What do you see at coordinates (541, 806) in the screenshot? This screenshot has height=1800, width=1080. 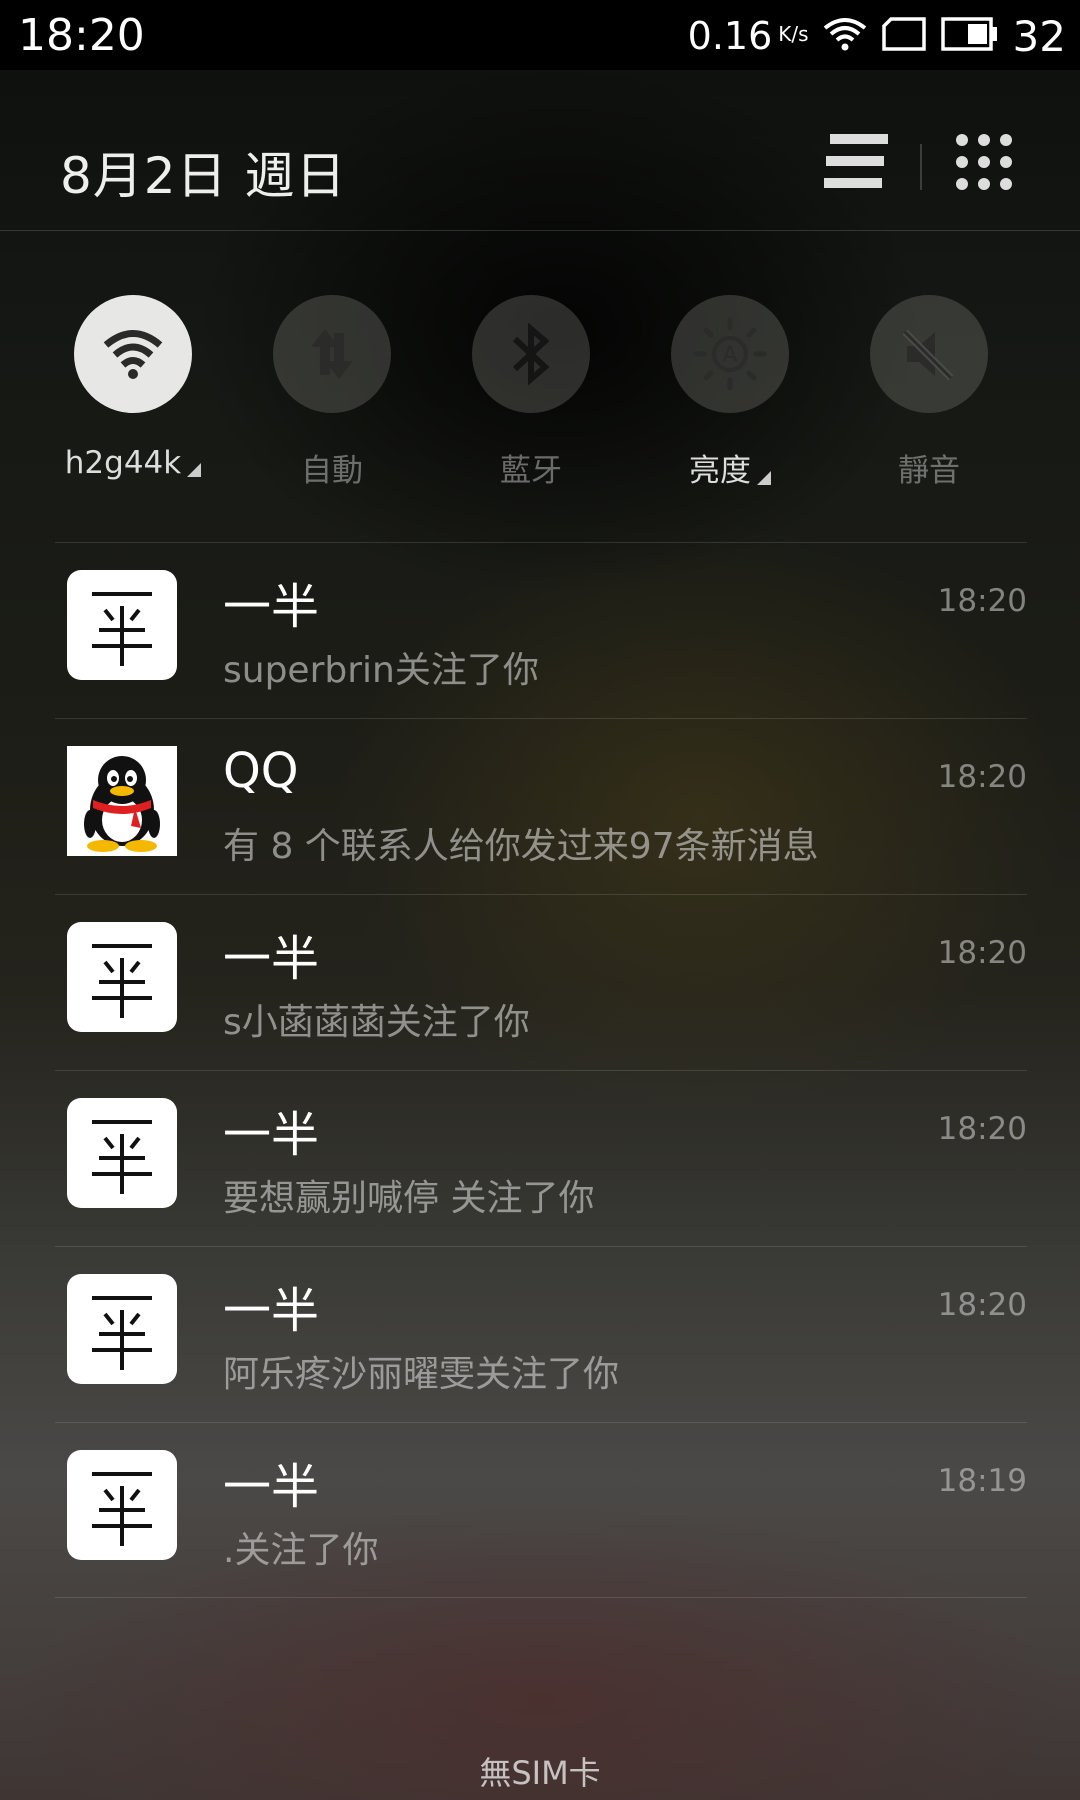 I see `notification-item: QQ 有 8 个联系人给你发过来97条新消息 18:20` at bounding box center [541, 806].